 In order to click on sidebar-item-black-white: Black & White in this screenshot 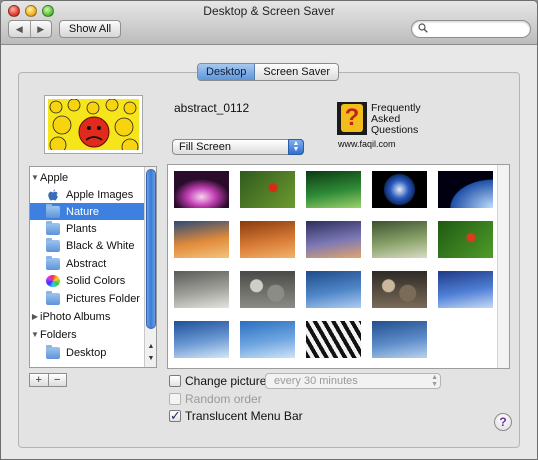, I will do `click(87, 245)`.